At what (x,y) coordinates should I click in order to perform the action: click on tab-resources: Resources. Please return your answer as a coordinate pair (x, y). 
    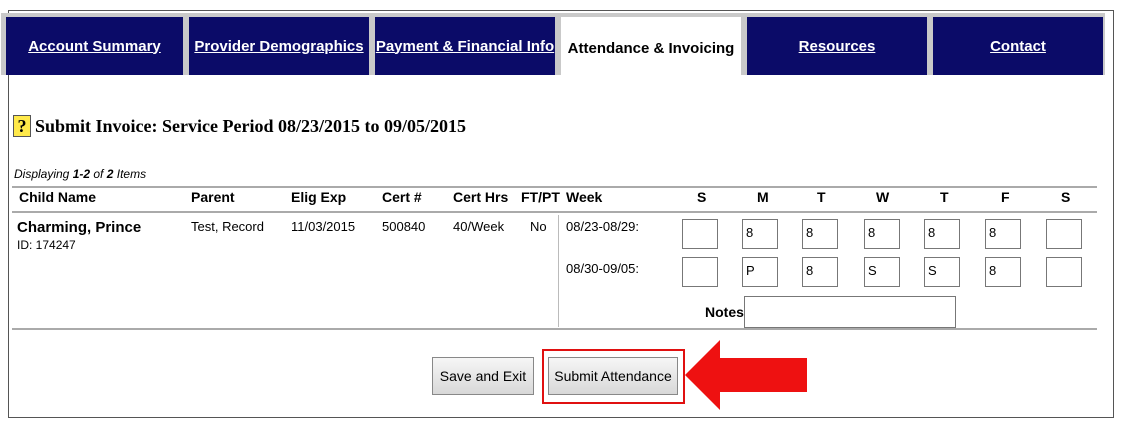
    Looking at the image, I should click on (837, 46).